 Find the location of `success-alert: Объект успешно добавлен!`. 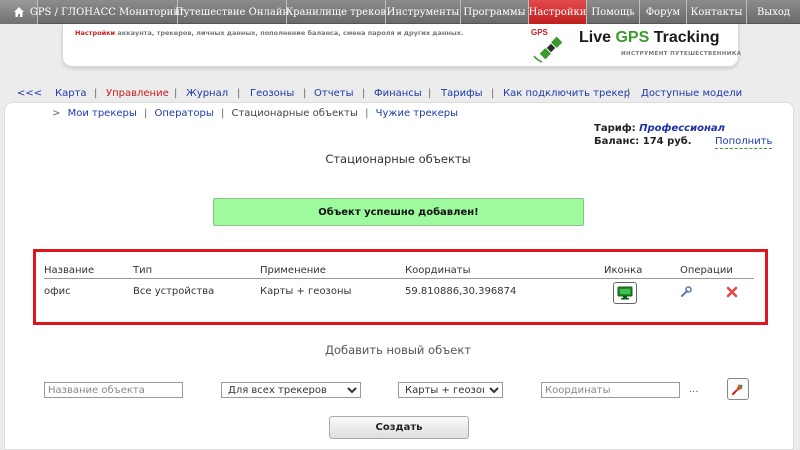

success-alert: Объект успешно добавлен! is located at coordinates (398, 212).